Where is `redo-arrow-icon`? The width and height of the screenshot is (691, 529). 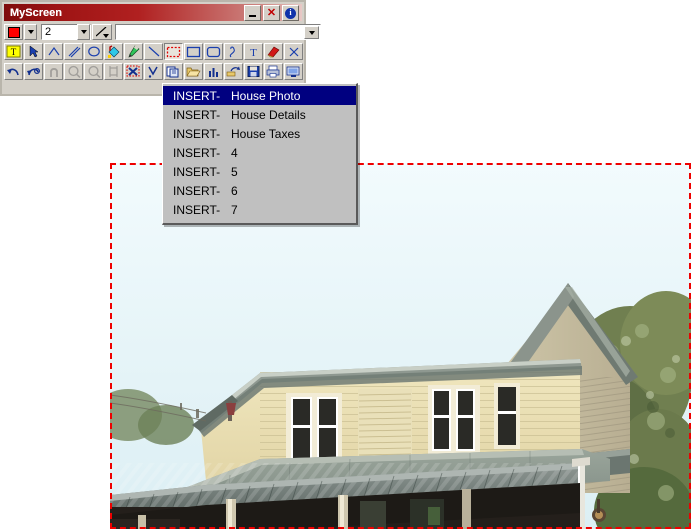
redo-arrow-icon is located at coordinates (34, 71).